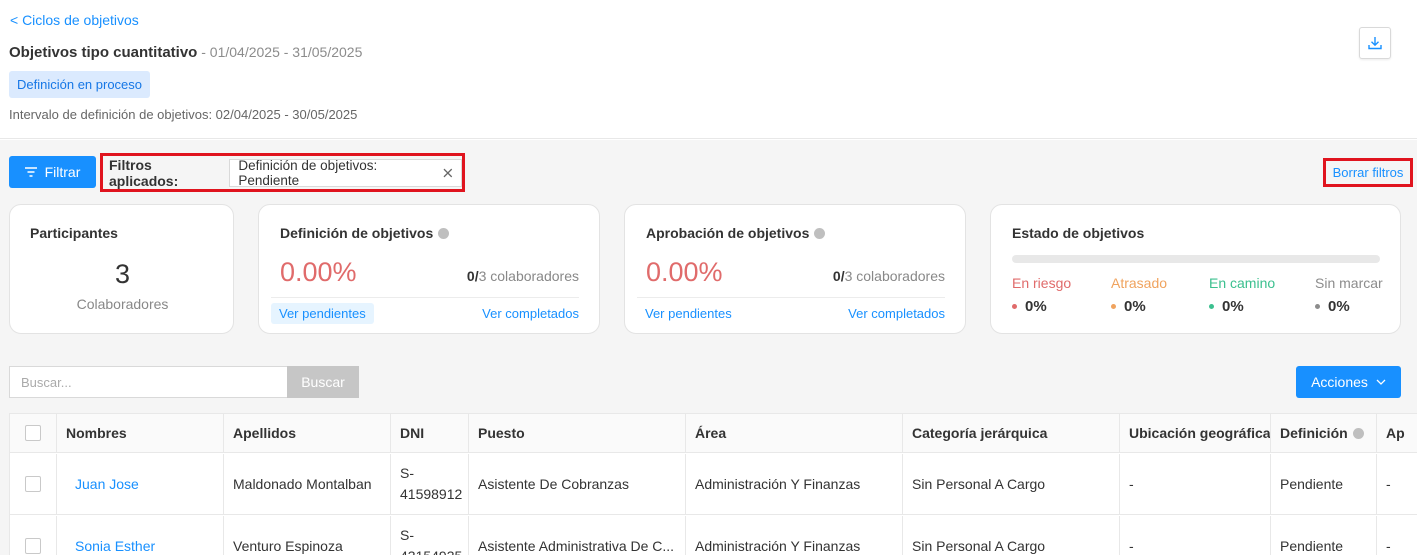 This screenshot has width=1417, height=555. What do you see at coordinates (838, 276) in the screenshot?
I see `approval-done: 0/` at bounding box center [838, 276].